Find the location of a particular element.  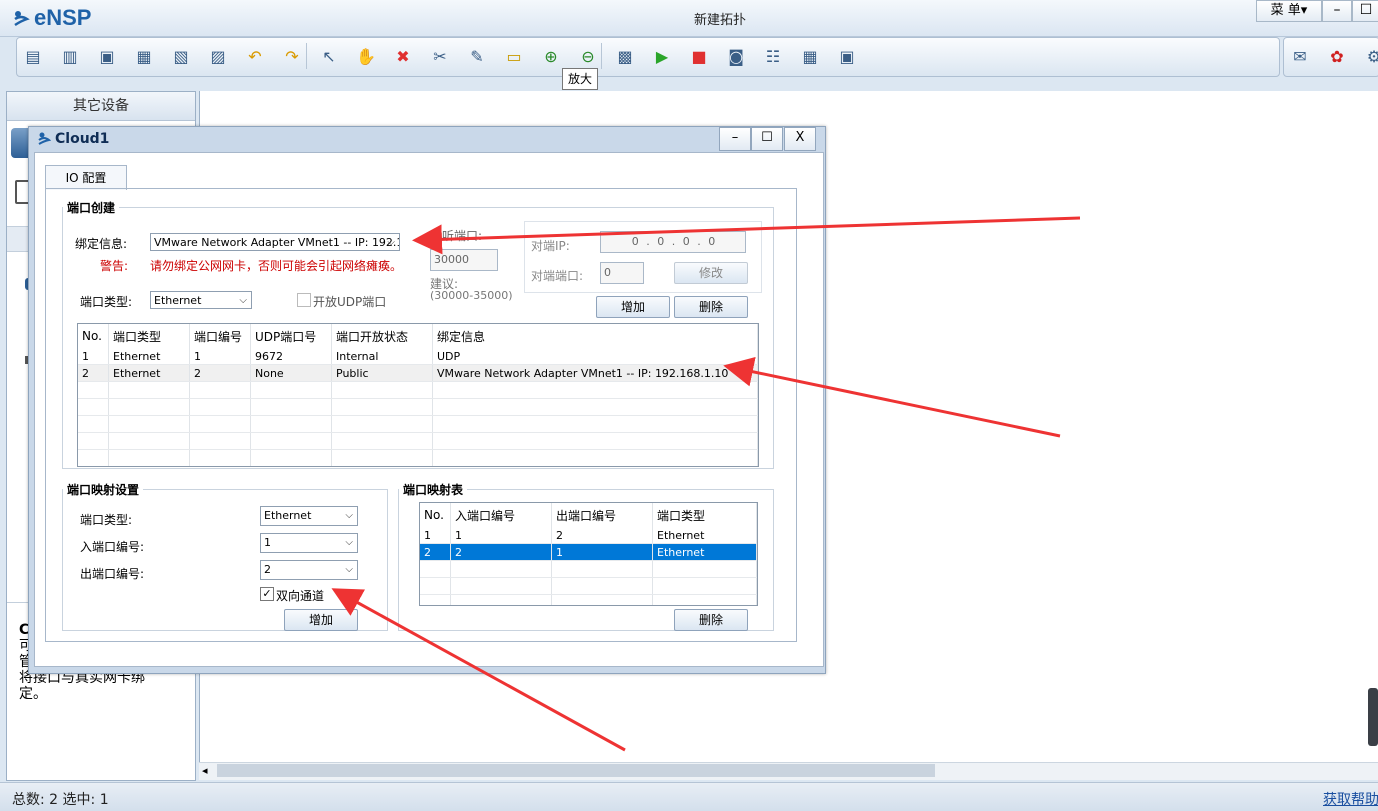

capture-icon: ◙ is located at coordinates (736, 56).